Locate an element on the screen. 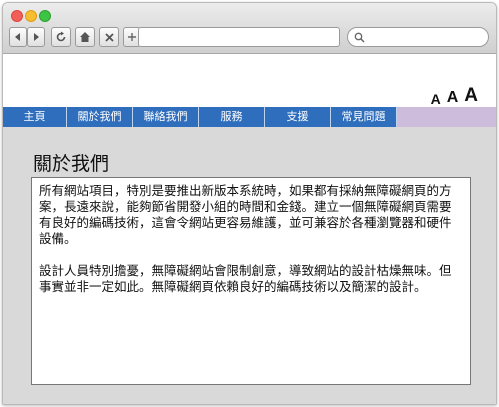 Image resolution: width=499 pixels, height=407 pixels. search-field is located at coordinates (418, 37).